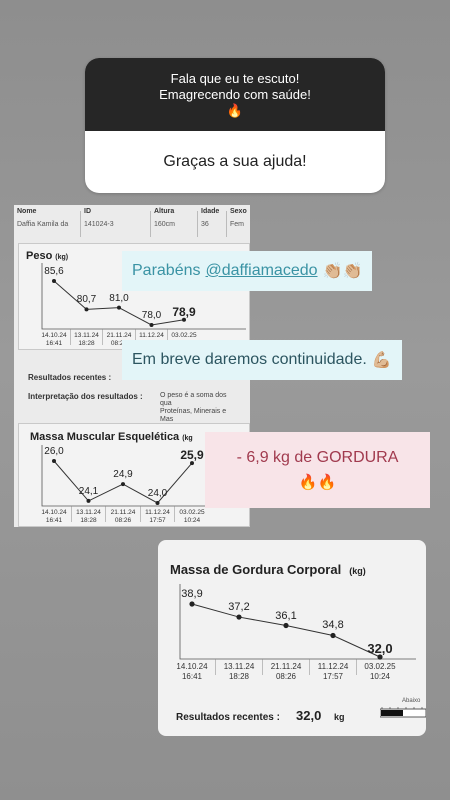 This screenshot has height=800, width=450. I want to click on scale-bar, so click(403, 712).